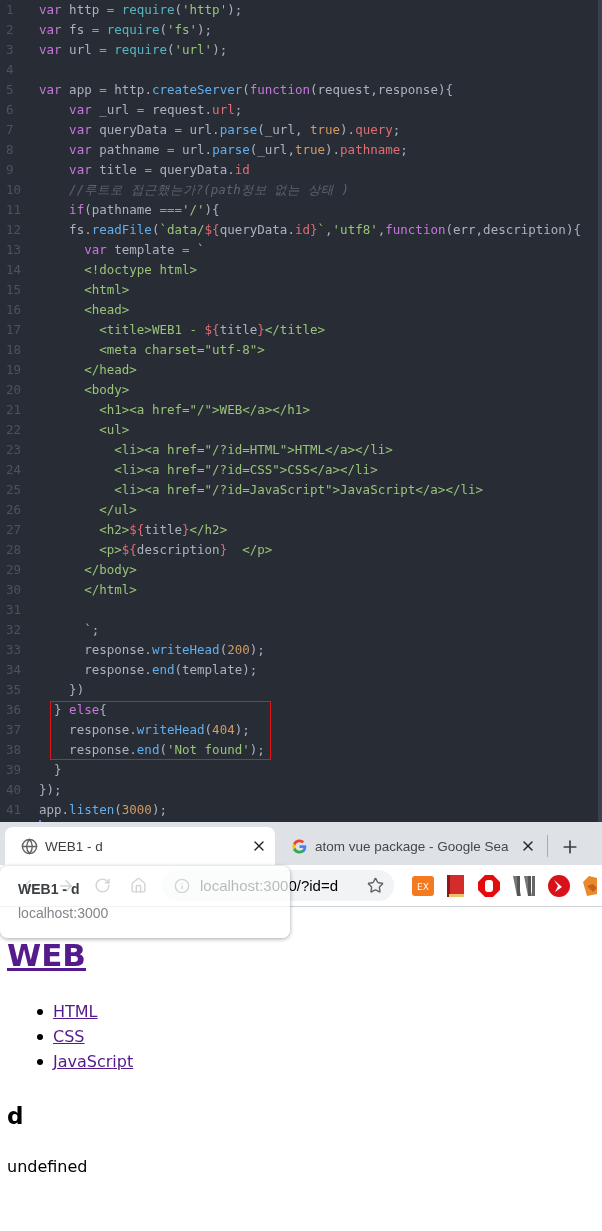 The image size is (602, 1231). I want to click on globe-icon, so click(29, 846).